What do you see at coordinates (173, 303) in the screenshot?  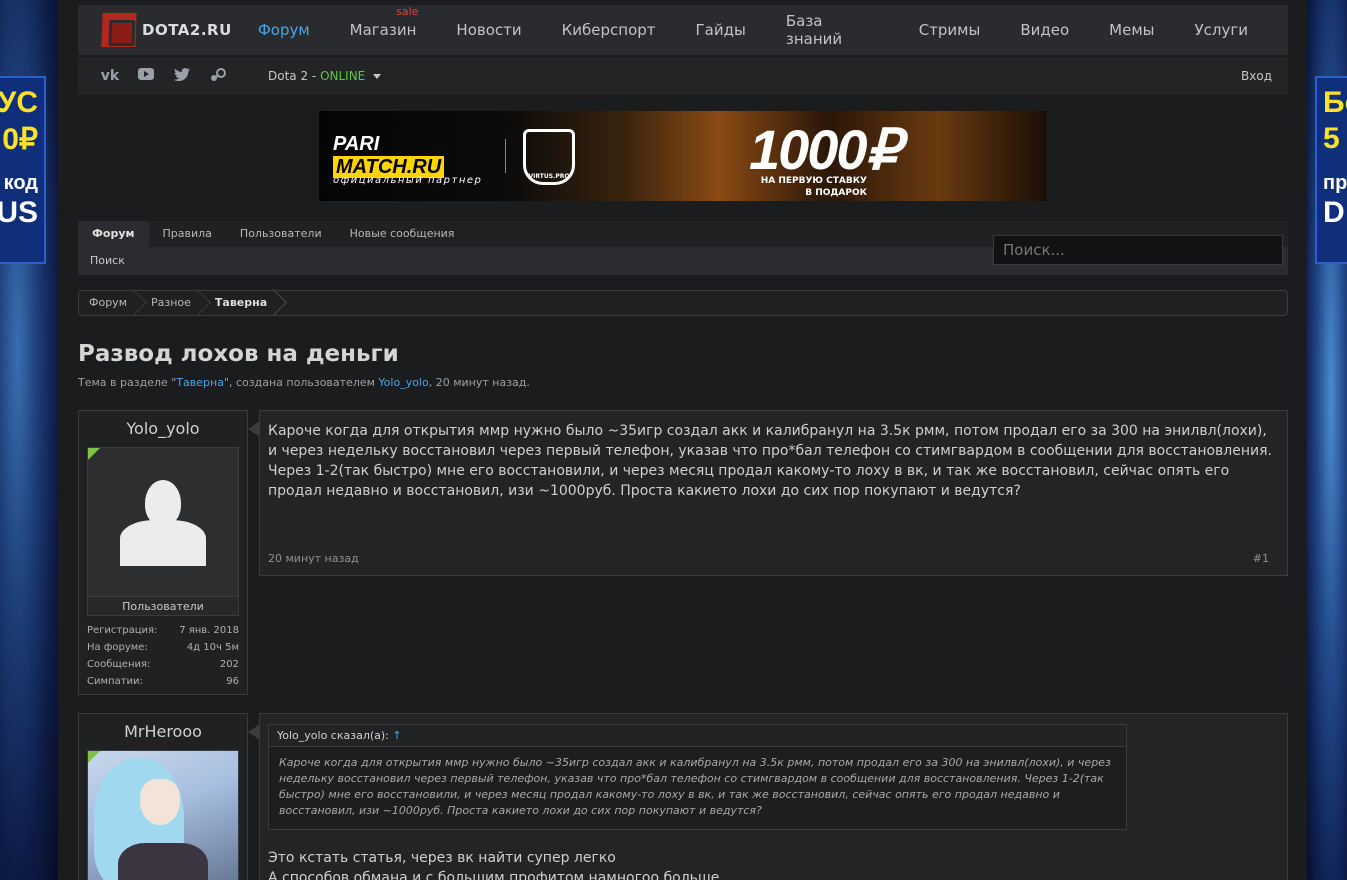 I see `breadcrumb-misc: Разное` at bounding box center [173, 303].